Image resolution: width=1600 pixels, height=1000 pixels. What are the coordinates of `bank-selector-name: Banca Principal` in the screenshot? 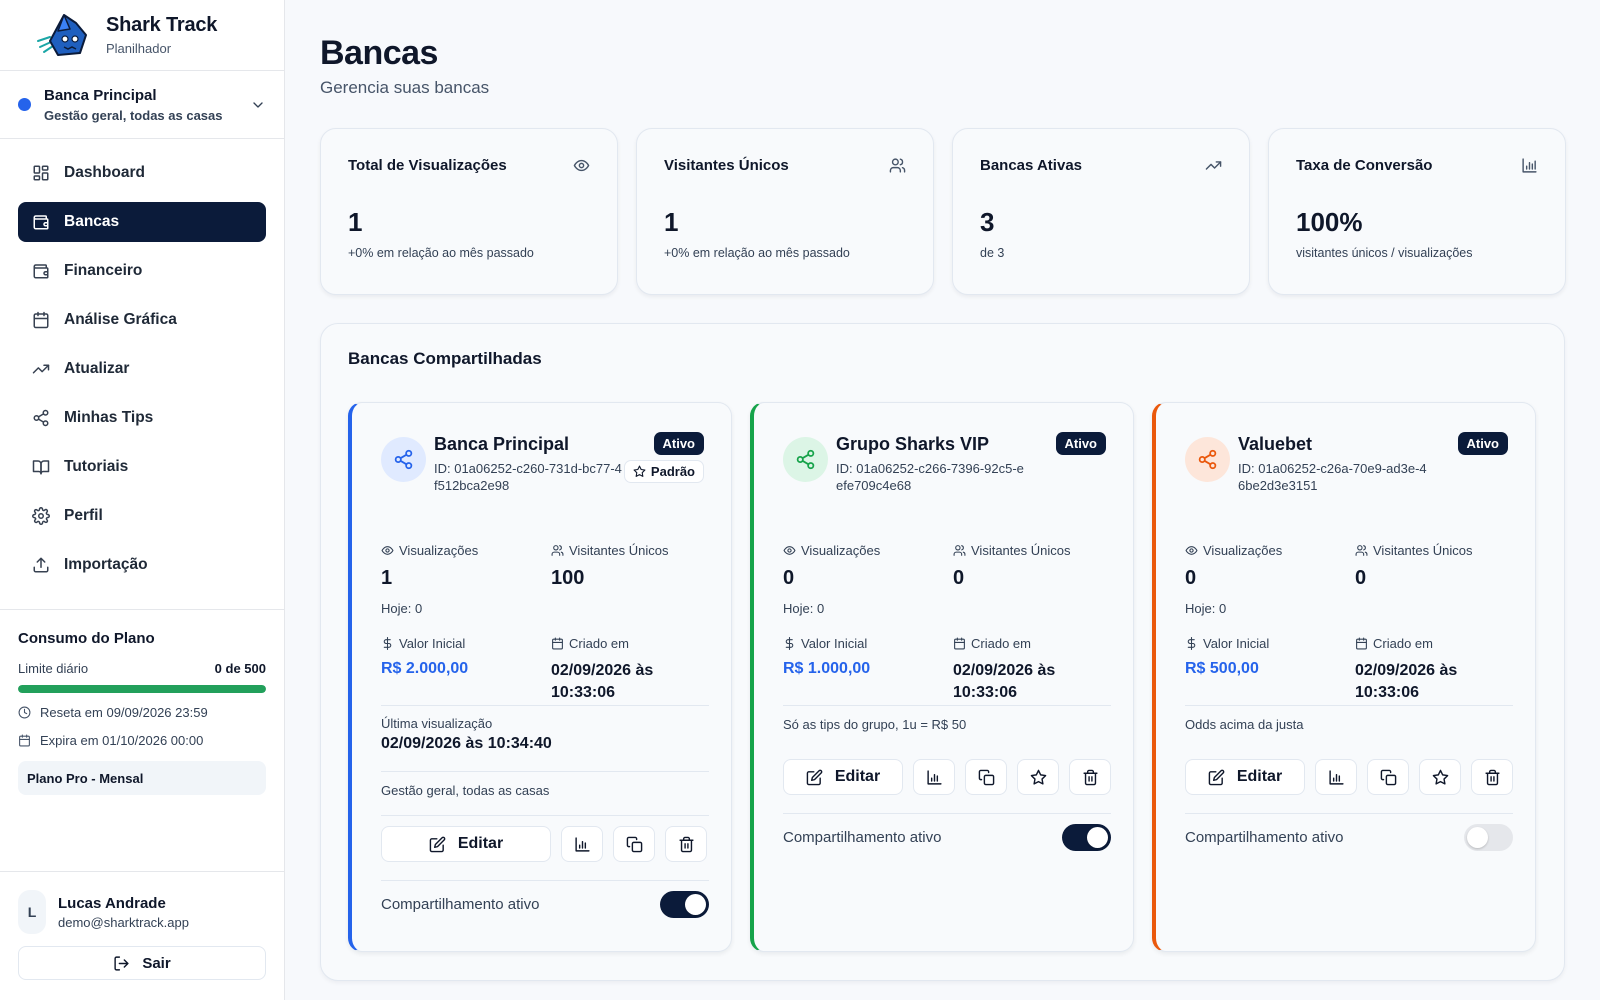 It's located at (100, 95).